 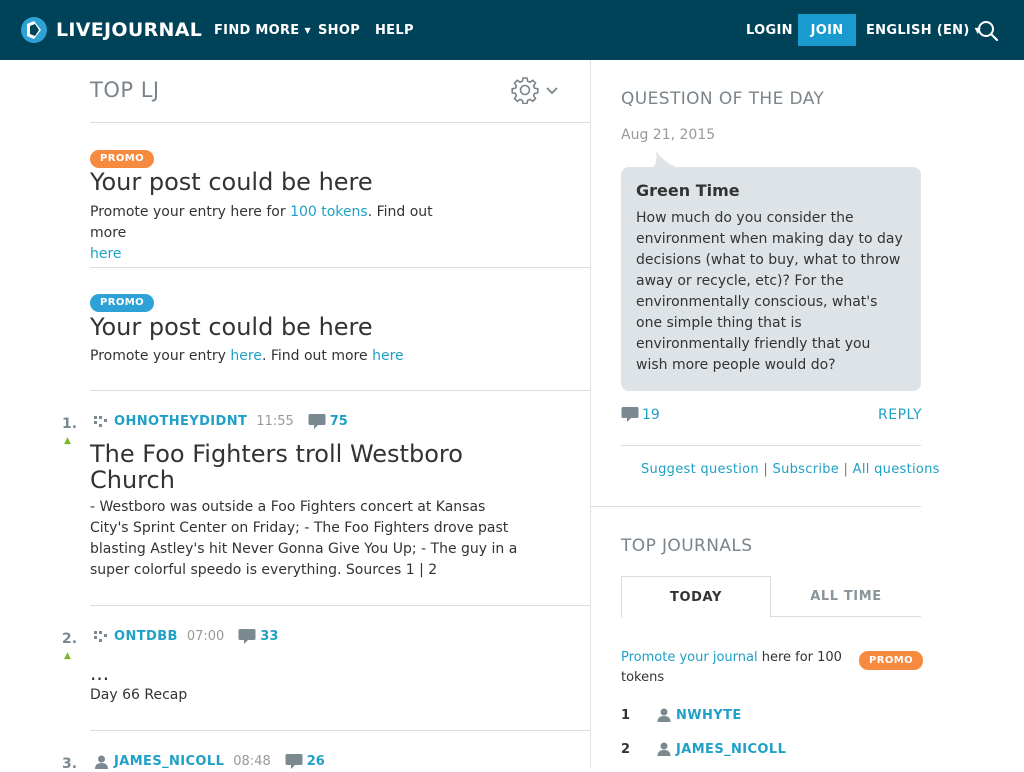 I want to click on question-title: Green Time, so click(x=688, y=190).